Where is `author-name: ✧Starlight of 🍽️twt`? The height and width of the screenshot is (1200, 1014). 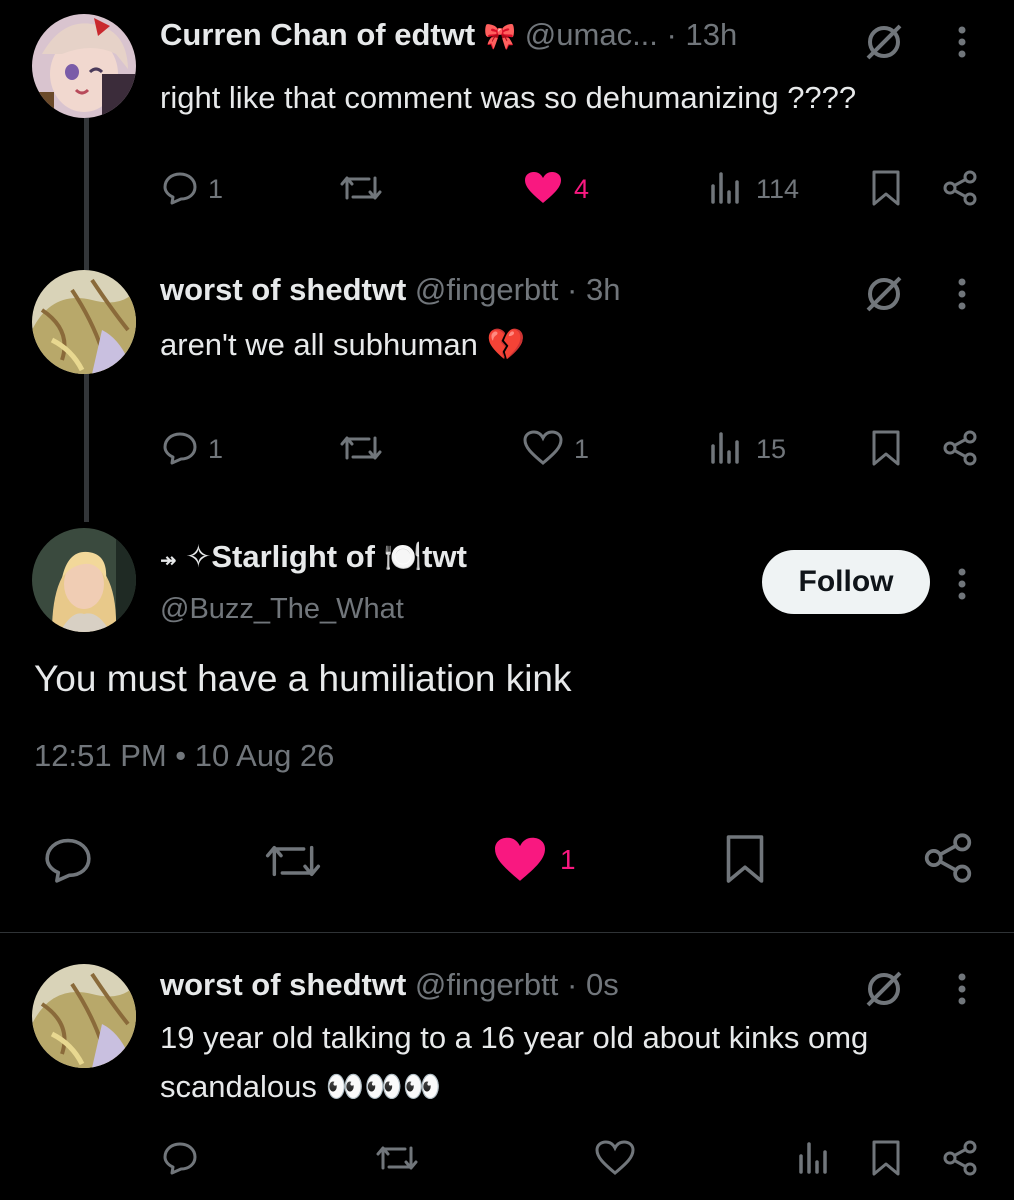
author-name: ✧Starlight of 🍽️twt is located at coordinates (326, 556).